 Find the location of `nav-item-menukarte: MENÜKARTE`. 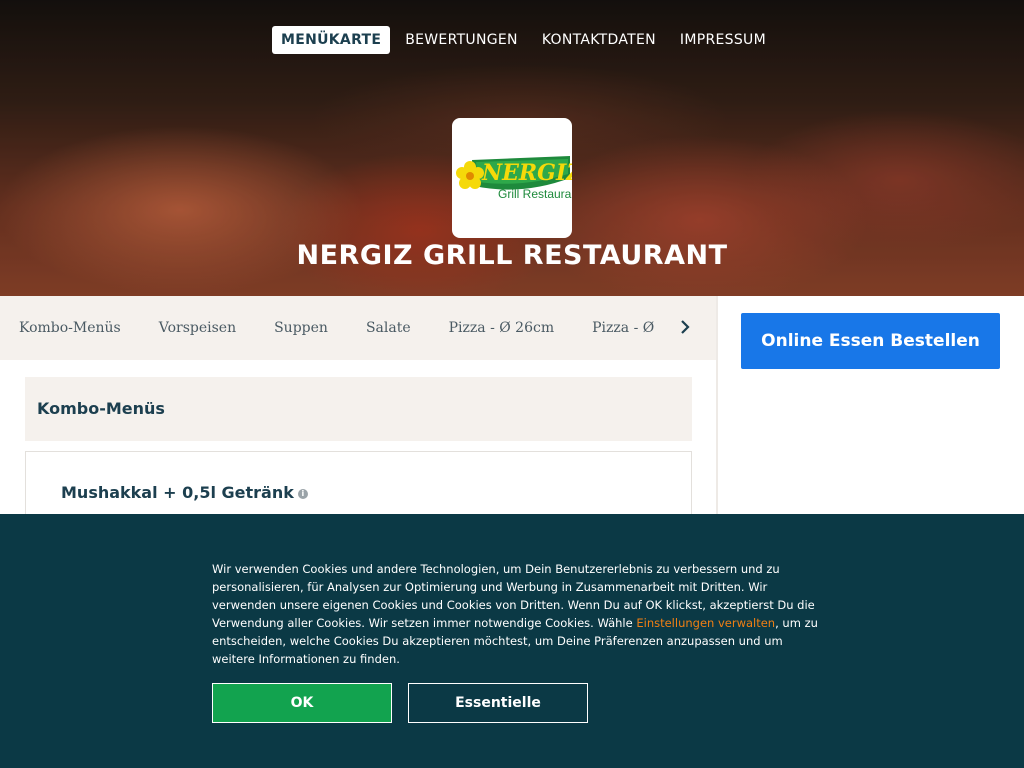

nav-item-menukarte: MENÜKARTE is located at coordinates (331, 40).